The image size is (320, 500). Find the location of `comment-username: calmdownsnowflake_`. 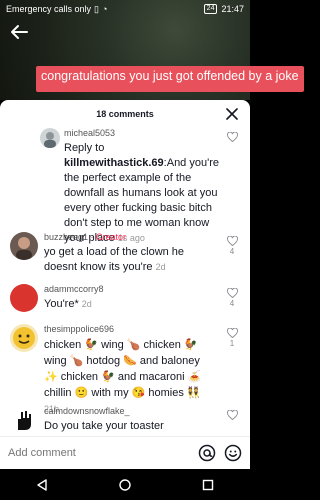

comment-username: calmdownsnowflake_ is located at coordinates (130, 411).